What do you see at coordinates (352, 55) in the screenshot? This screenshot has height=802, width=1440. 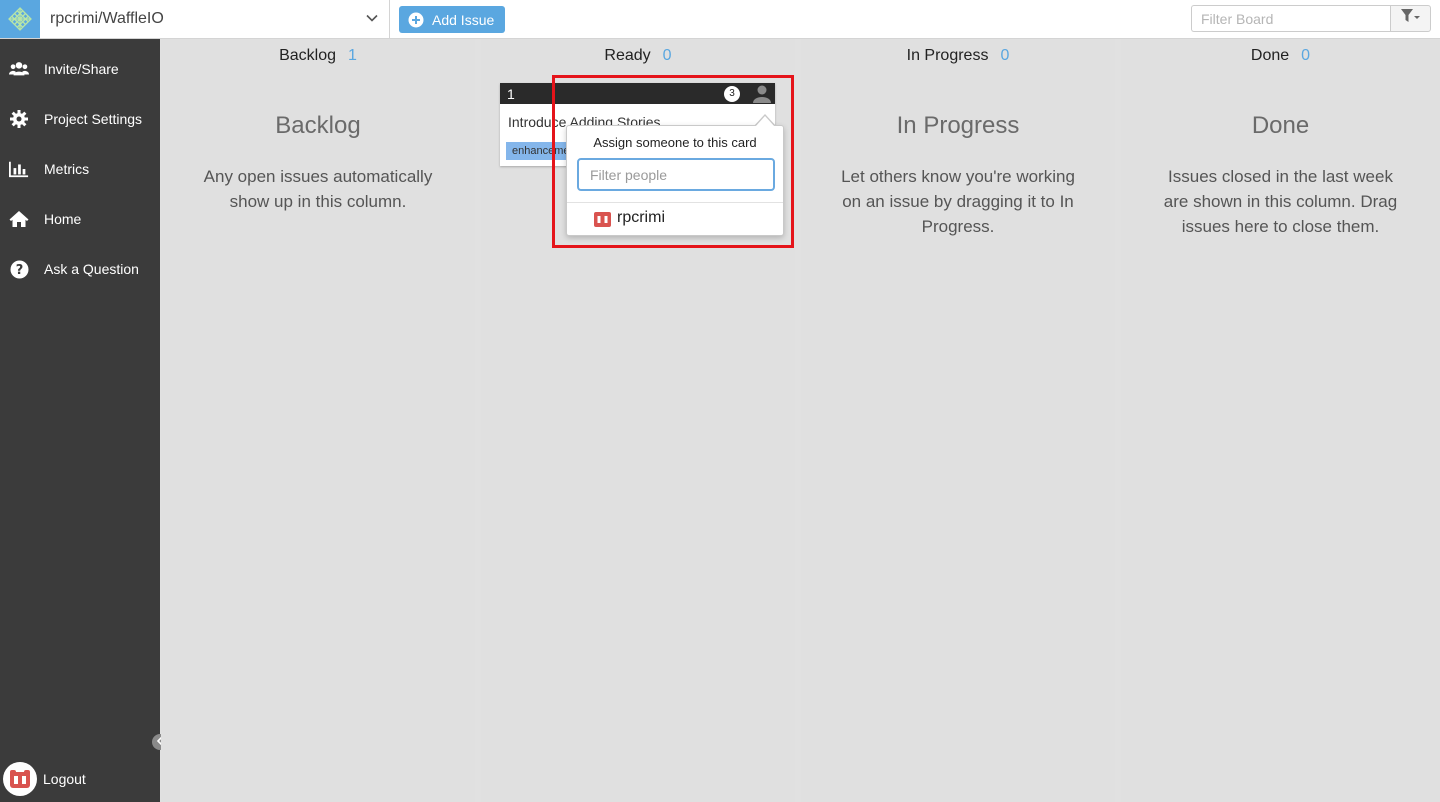 I see `column-count: 1` at bounding box center [352, 55].